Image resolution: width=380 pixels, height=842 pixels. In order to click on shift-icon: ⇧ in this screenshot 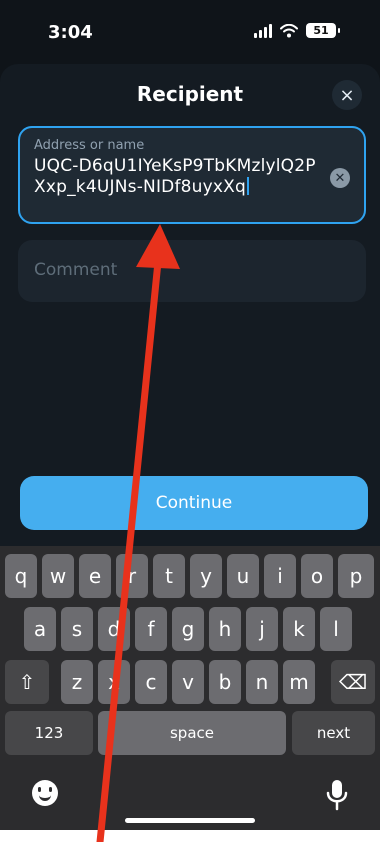, I will do `click(27, 682)`.